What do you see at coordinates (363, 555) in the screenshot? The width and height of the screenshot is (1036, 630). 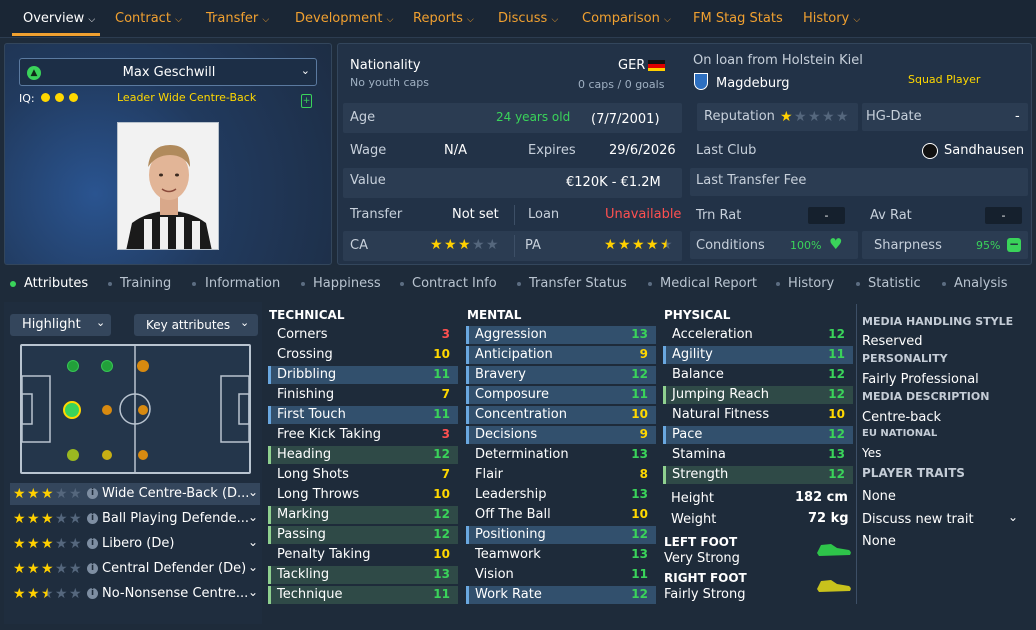 I see `attribute-row-penalty-taking: Penalty Taking 10` at bounding box center [363, 555].